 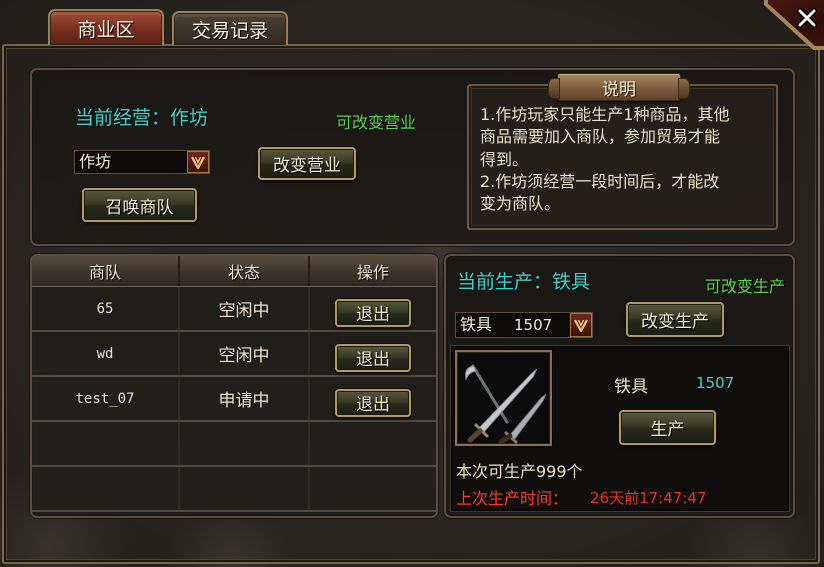 I want to click on table-row: test_07 申请中 退出, so click(x=234, y=399).